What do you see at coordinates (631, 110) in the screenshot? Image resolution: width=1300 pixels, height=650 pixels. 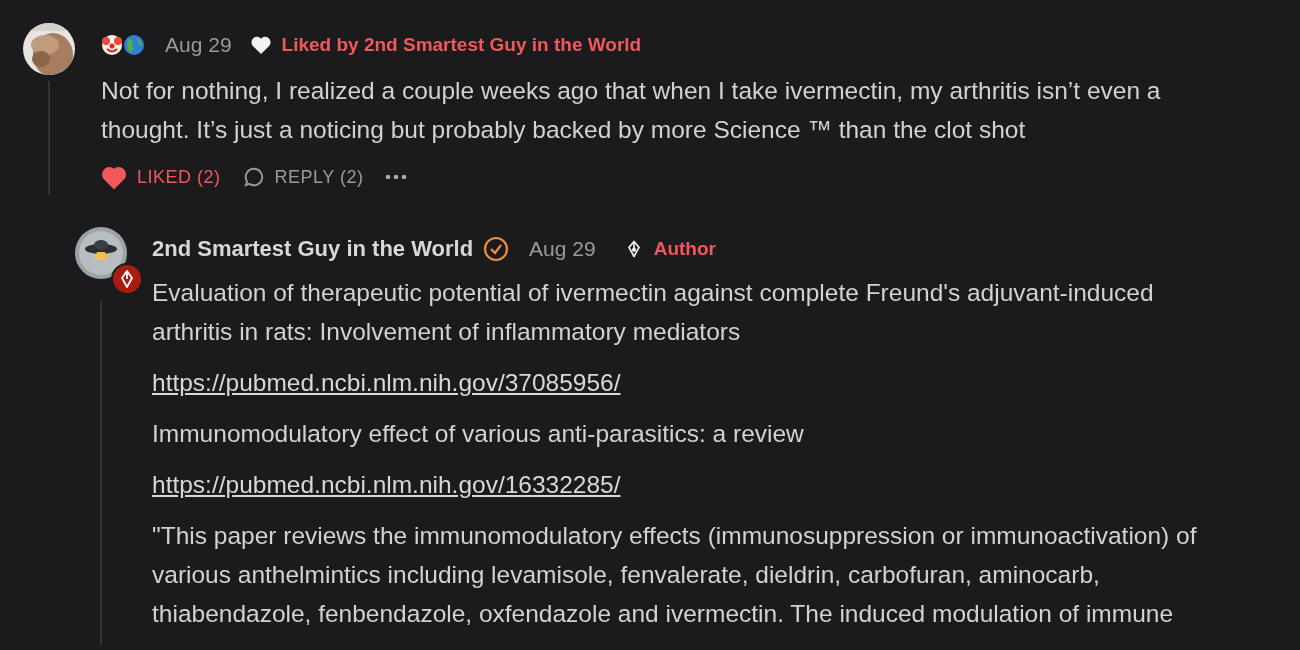 I see `comment-text: Not for nothing, I realized a couple weeks ago that when I take ivermectin, my arthritis isn’t even a thought. It’s just a noticing but probably backed by more Science ™ than the clot shot` at bounding box center [631, 110].